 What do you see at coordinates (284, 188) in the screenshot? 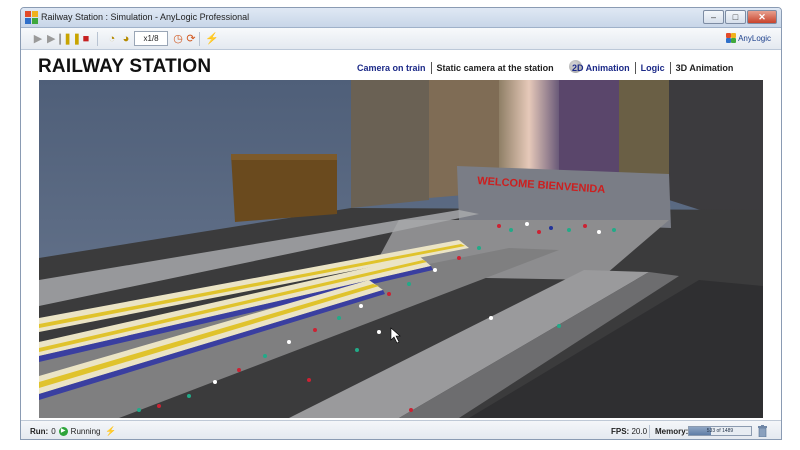
I see `storage-block` at bounding box center [284, 188].